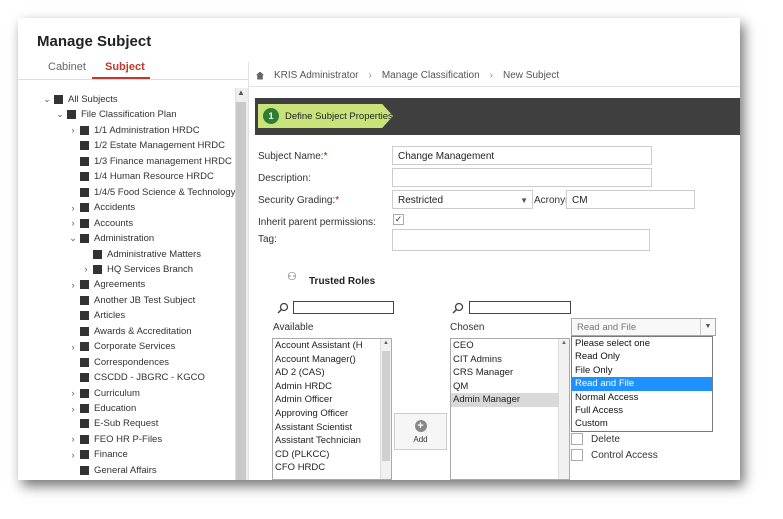  I want to click on tree-item: Another JB Test Subject, so click(131, 300).